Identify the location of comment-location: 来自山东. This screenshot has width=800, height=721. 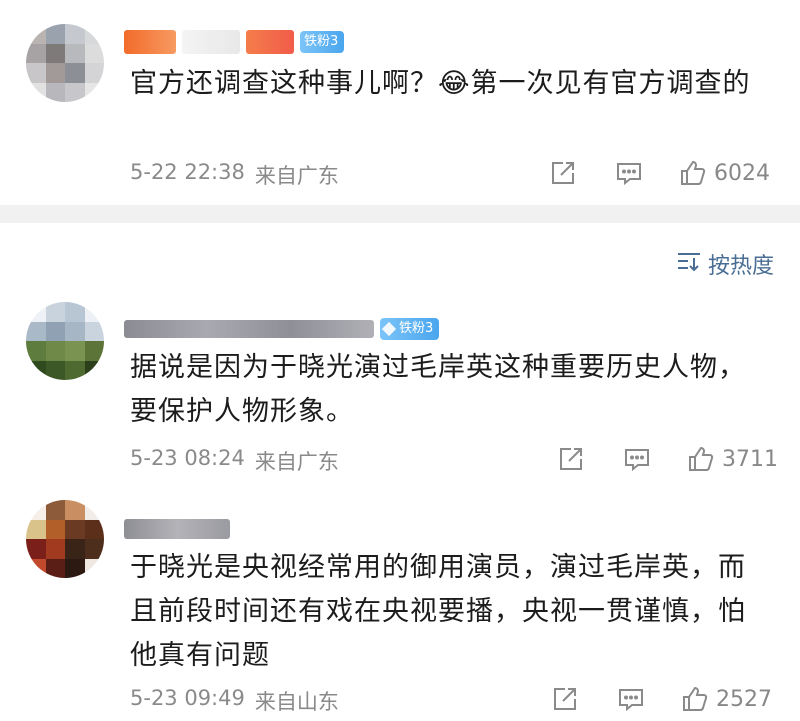
(296, 702).